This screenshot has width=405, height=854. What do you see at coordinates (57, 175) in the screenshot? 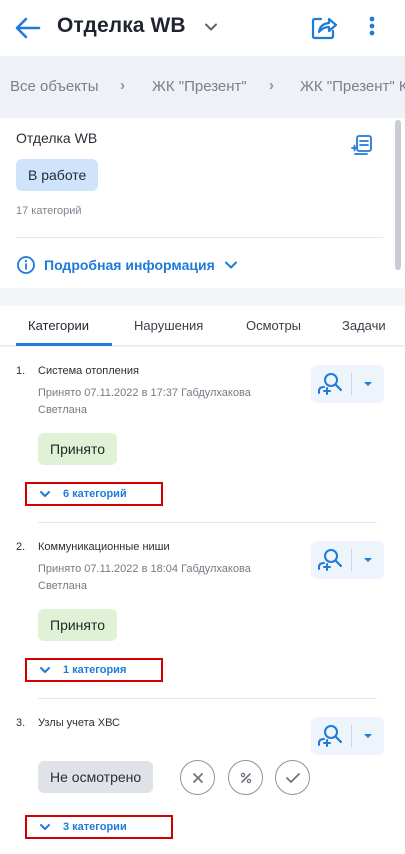
I see `object-status-badge: В работе` at bounding box center [57, 175].